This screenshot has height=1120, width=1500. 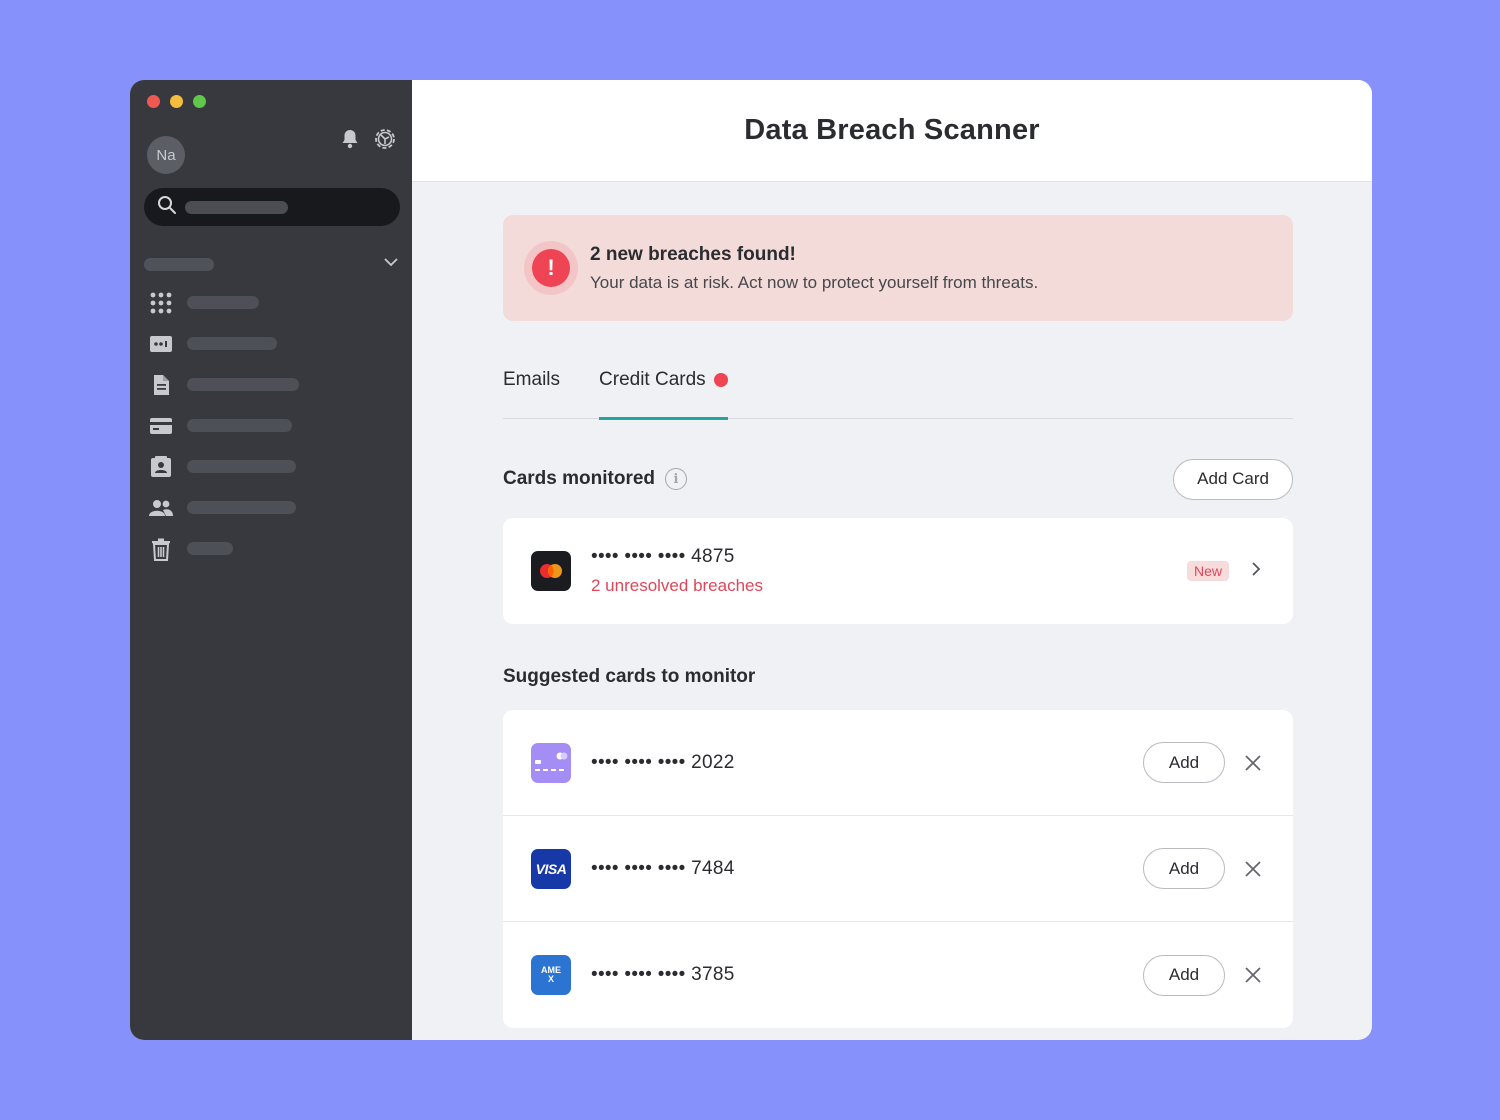 I want to click on generic-card-logo-icon, so click(x=551, y=762).